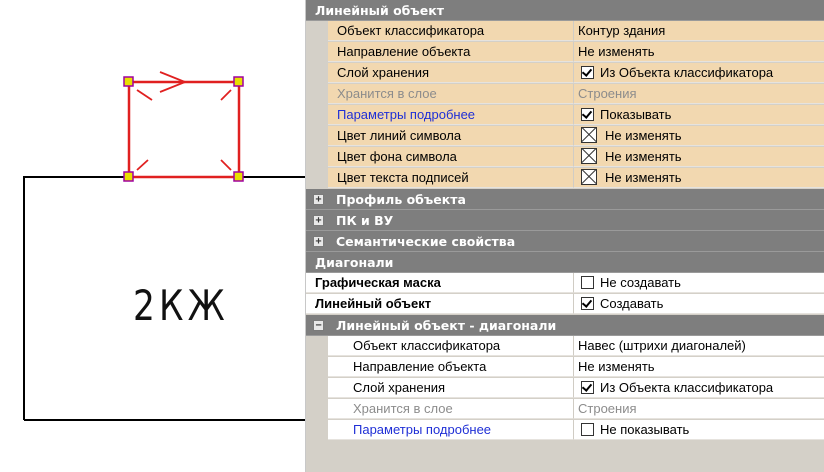  What do you see at coordinates (451, 157) in the screenshot?
I see `prop-name: Цвет фона символа` at bounding box center [451, 157].